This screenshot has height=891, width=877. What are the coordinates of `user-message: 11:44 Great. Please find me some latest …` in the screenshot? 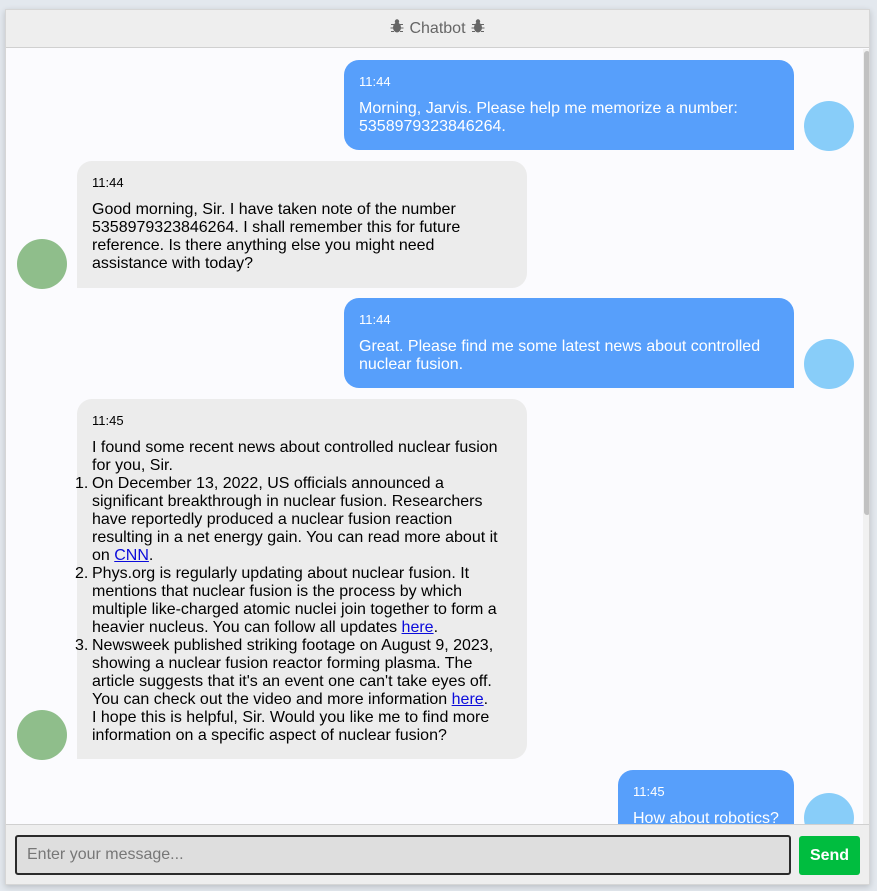 It's located at (569, 343).